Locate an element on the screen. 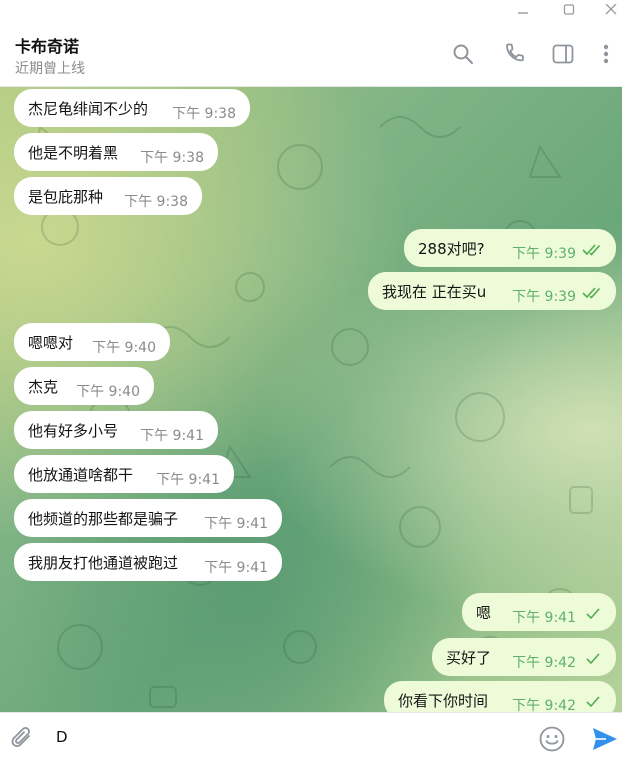 Image resolution: width=622 pixels, height=761 pixels. message-text: 他频道的那些都是骗子 is located at coordinates (103, 519).